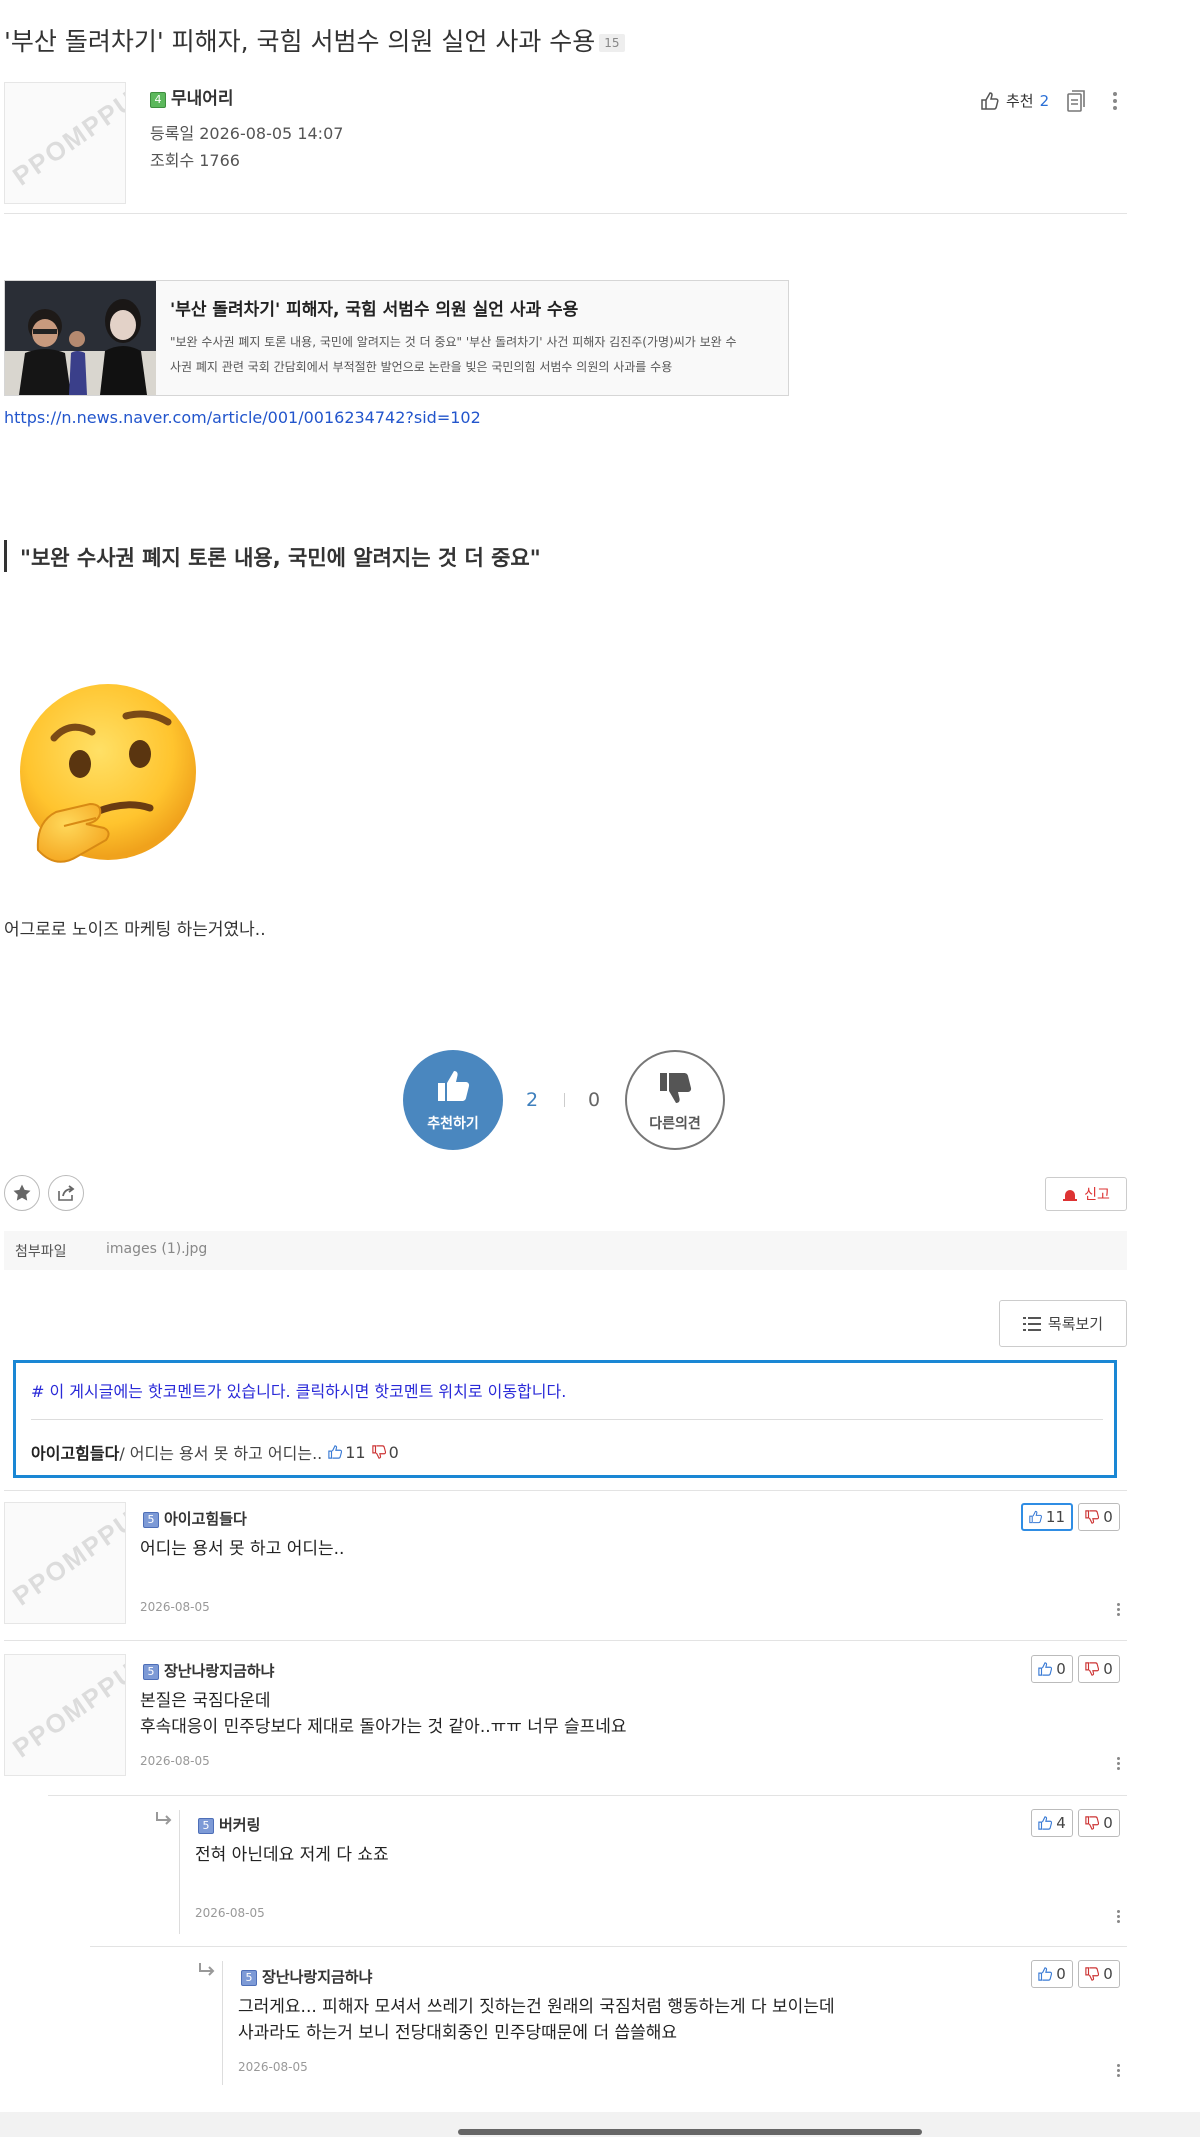 Image resolution: width=1200 pixels, height=2137 pixels. I want to click on comment-author-row: 5 버커링, so click(229, 1824).